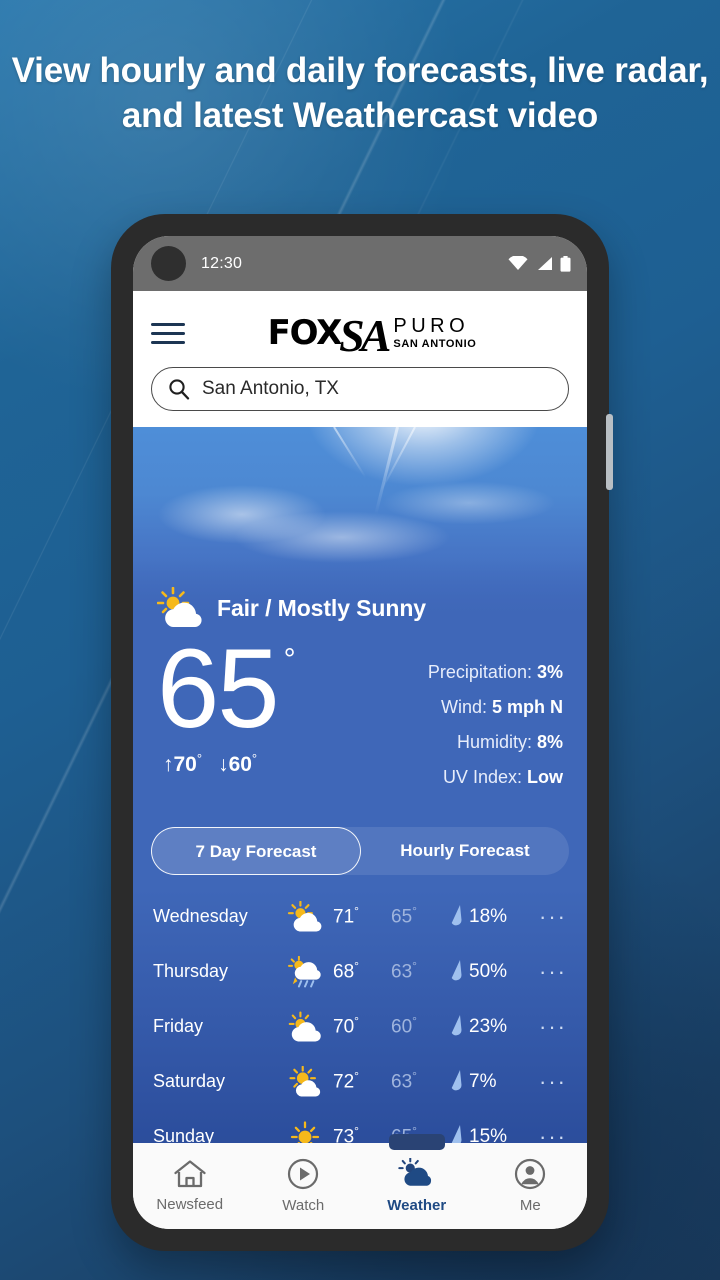  Describe the element at coordinates (491, 1027) in the screenshot. I see `forecast-precipitation: 23%` at that location.